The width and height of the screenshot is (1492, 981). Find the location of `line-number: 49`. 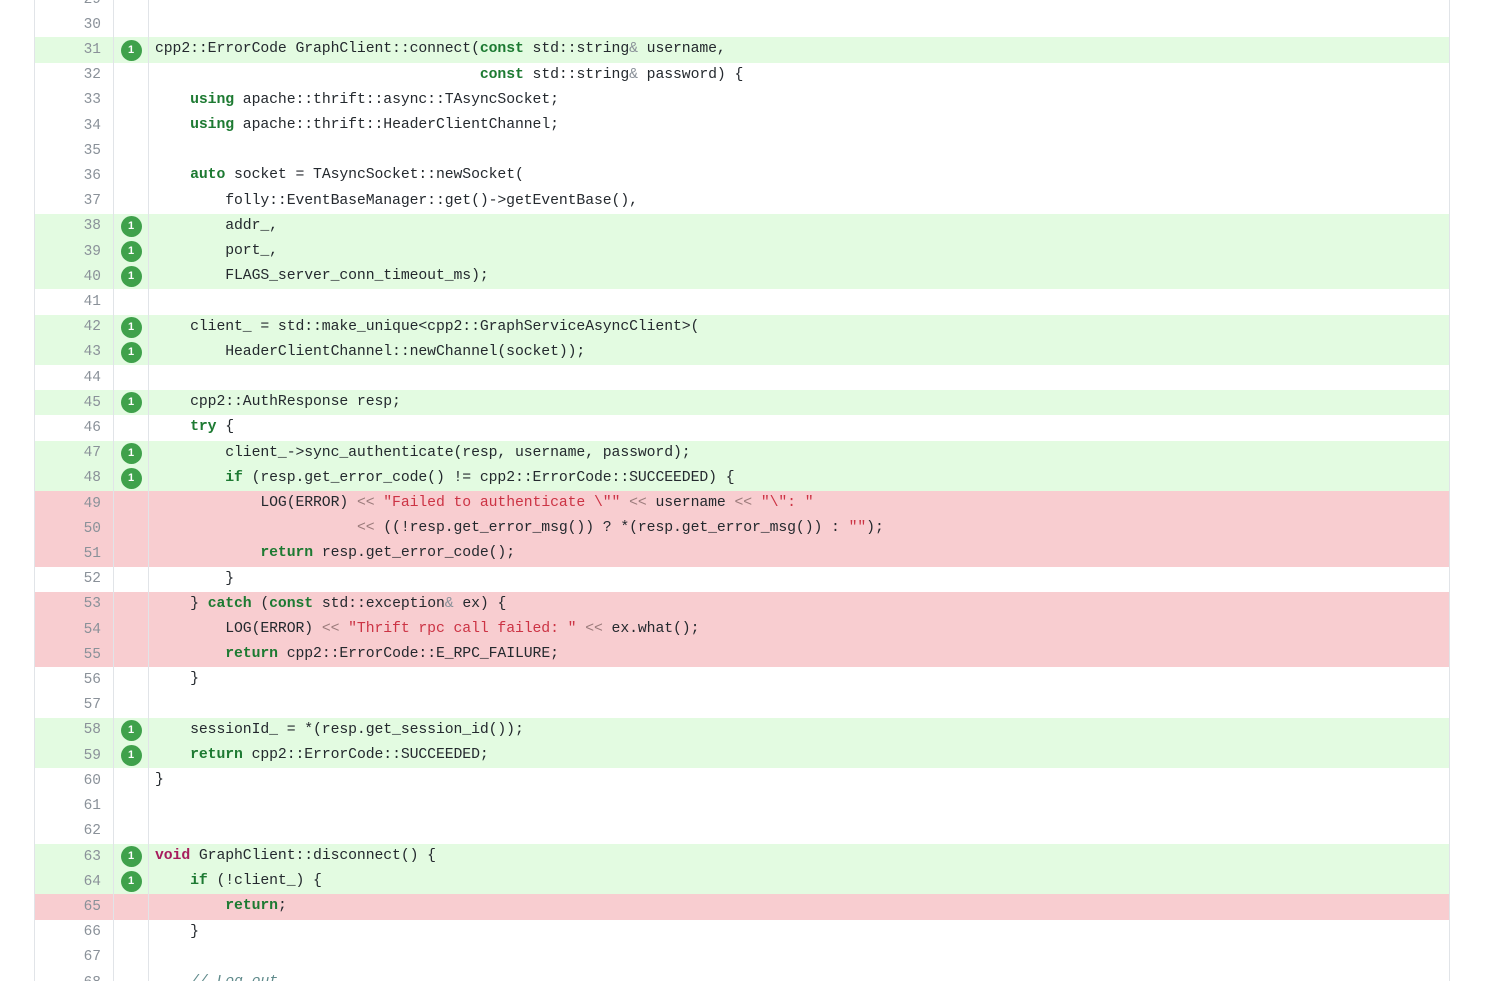

line-number: 49 is located at coordinates (74, 504).